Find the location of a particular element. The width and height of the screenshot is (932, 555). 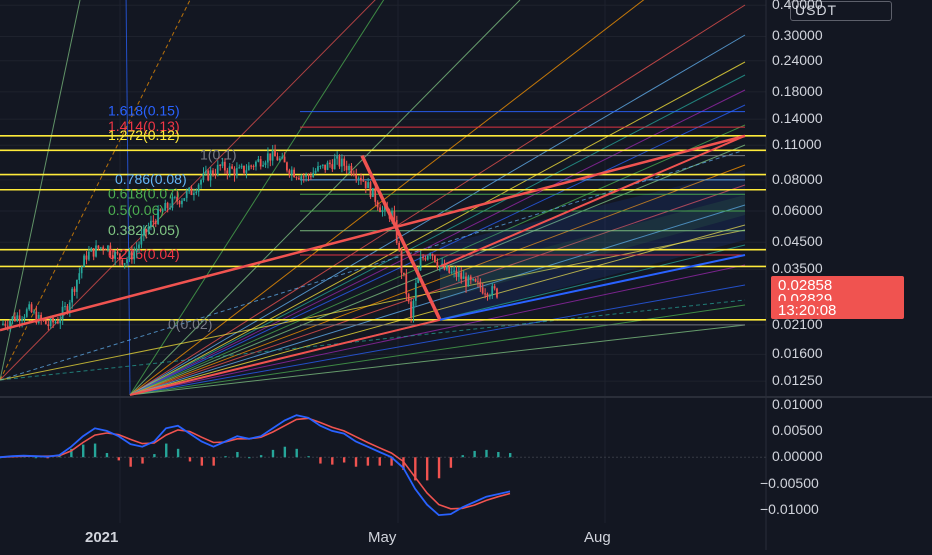

price-scale-label: 0.40000 is located at coordinates (797, 6).